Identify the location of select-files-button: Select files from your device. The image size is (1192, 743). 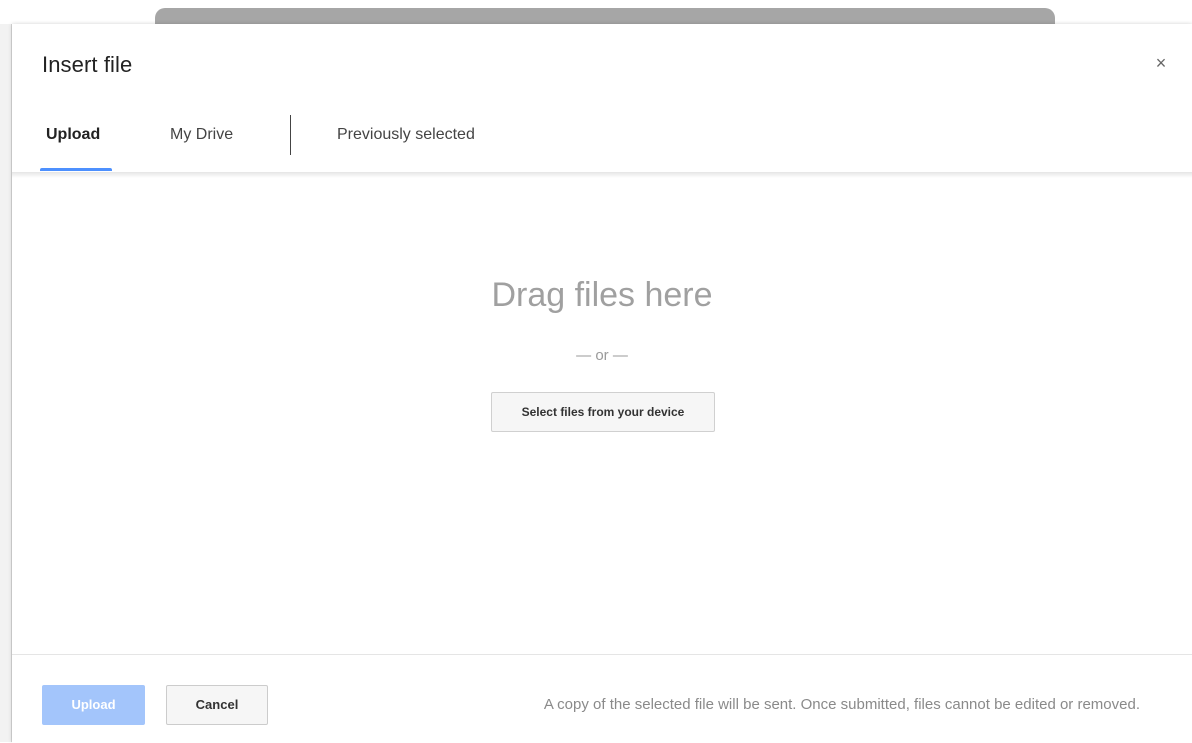
(603, 412).